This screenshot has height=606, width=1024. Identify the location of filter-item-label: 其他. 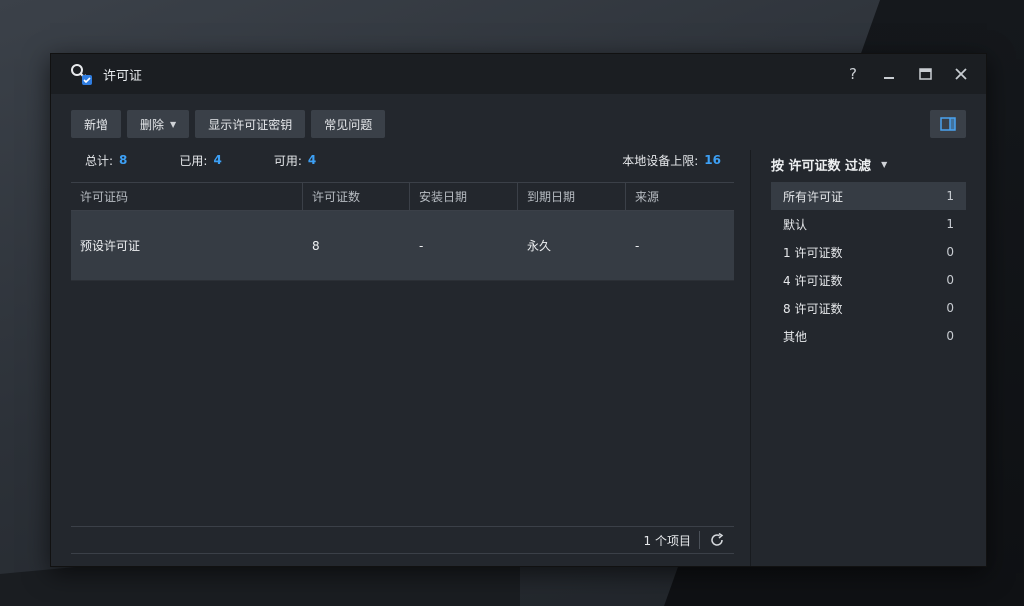
(795, 336).